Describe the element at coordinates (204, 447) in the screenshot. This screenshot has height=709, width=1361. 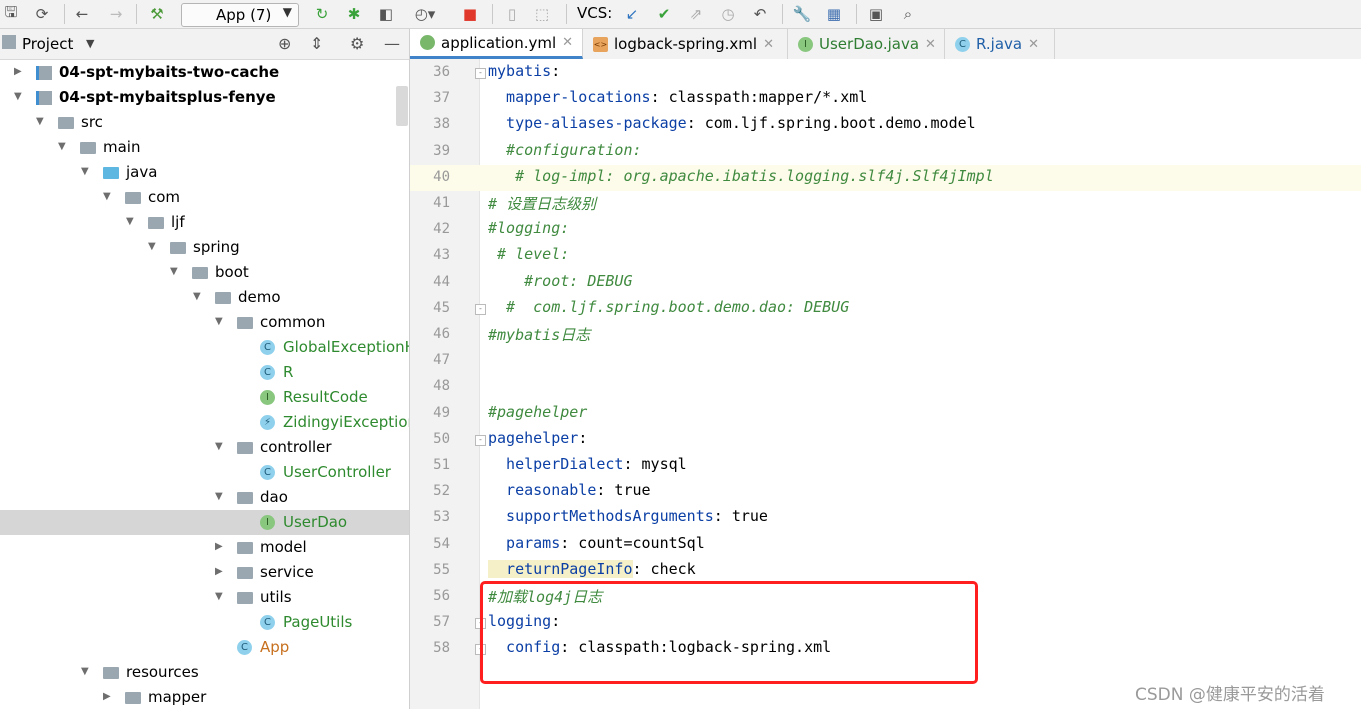
I see `tree-item: ▼ controller` at that location.